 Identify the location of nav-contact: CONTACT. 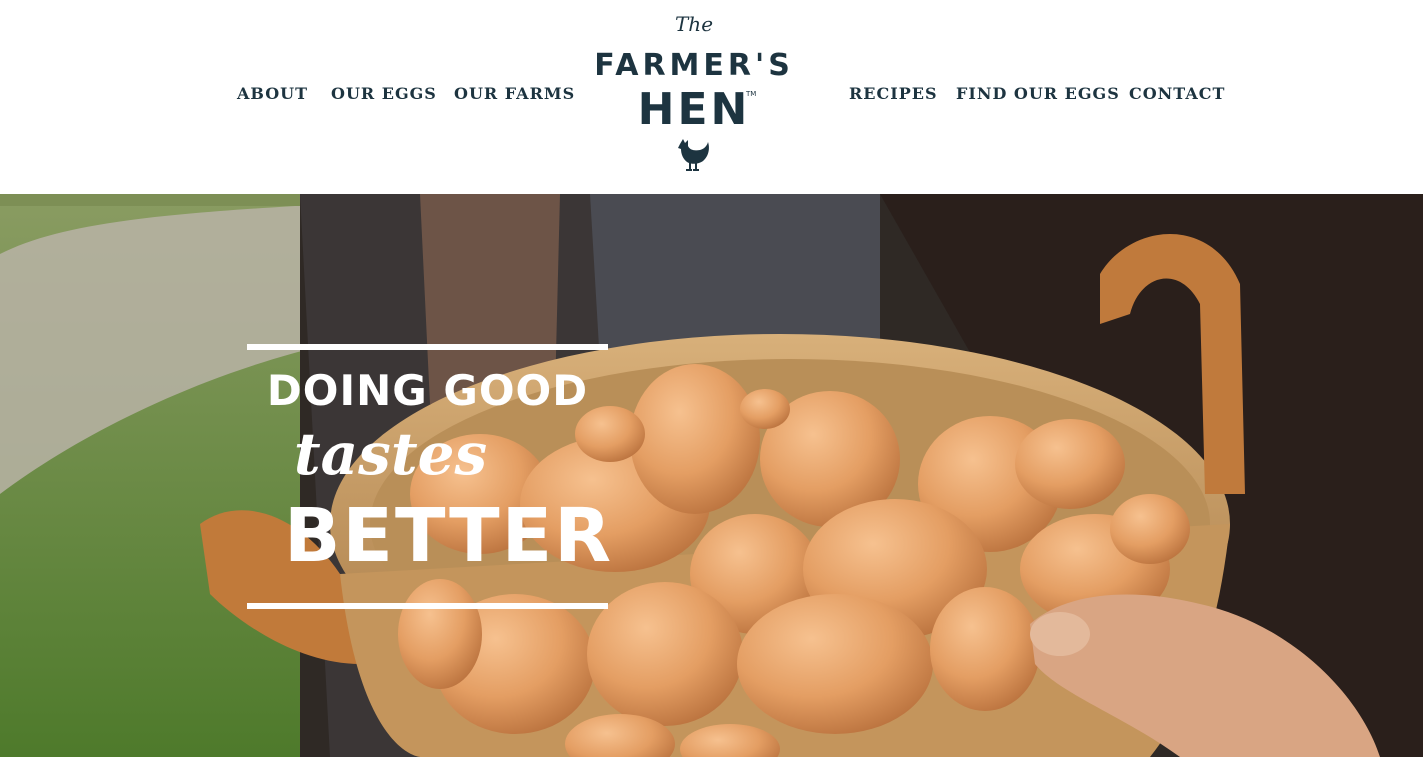
(1177, 94).